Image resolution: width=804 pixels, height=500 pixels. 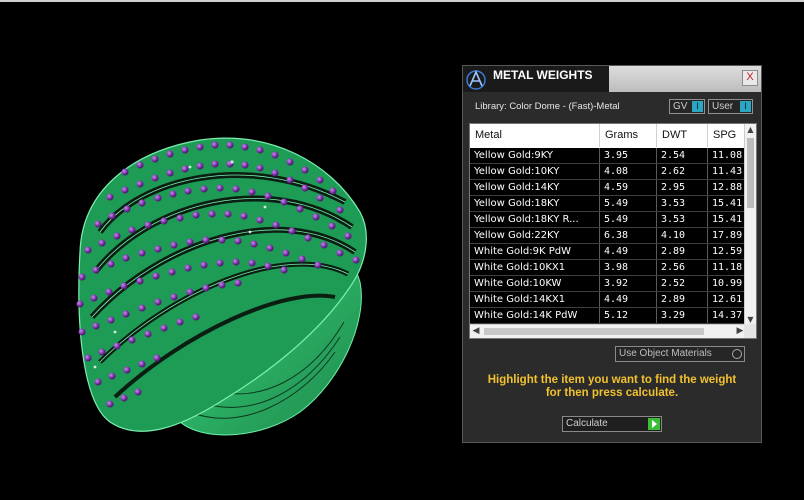 I want to click on table-horizontal-scrollbar: ◀ ▶, so click(x=608, y=331).